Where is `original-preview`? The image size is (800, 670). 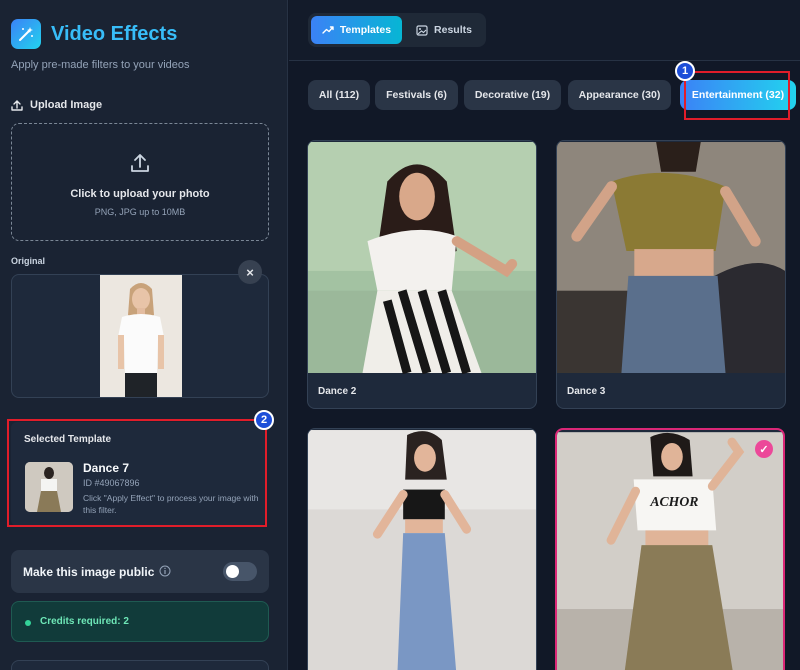 original-preview is located at coordinates (140, 336).